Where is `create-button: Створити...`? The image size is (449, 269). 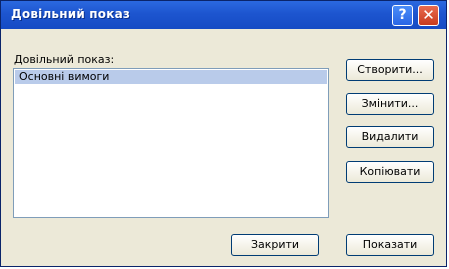 create-button: Створити... is located at coordinates (390, 70).